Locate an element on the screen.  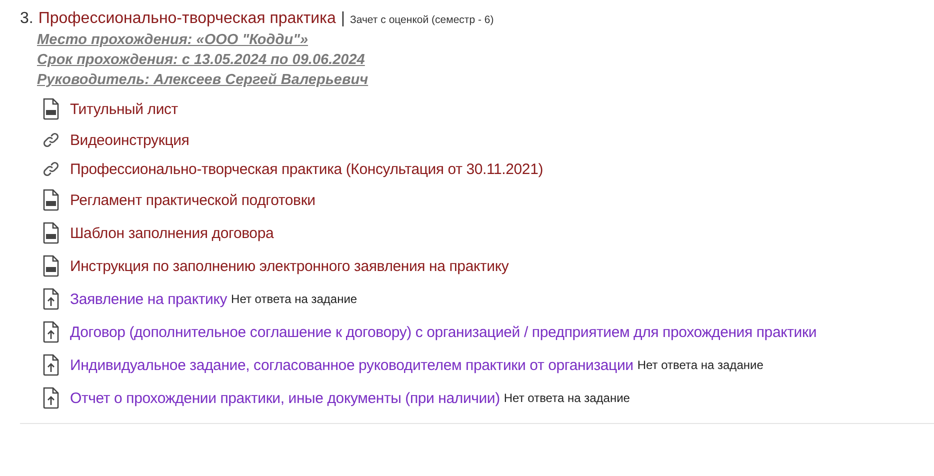
resource-link: Индивидуальное задание, согласованное руководителем практики от организации is located at coordinates (352, 365).